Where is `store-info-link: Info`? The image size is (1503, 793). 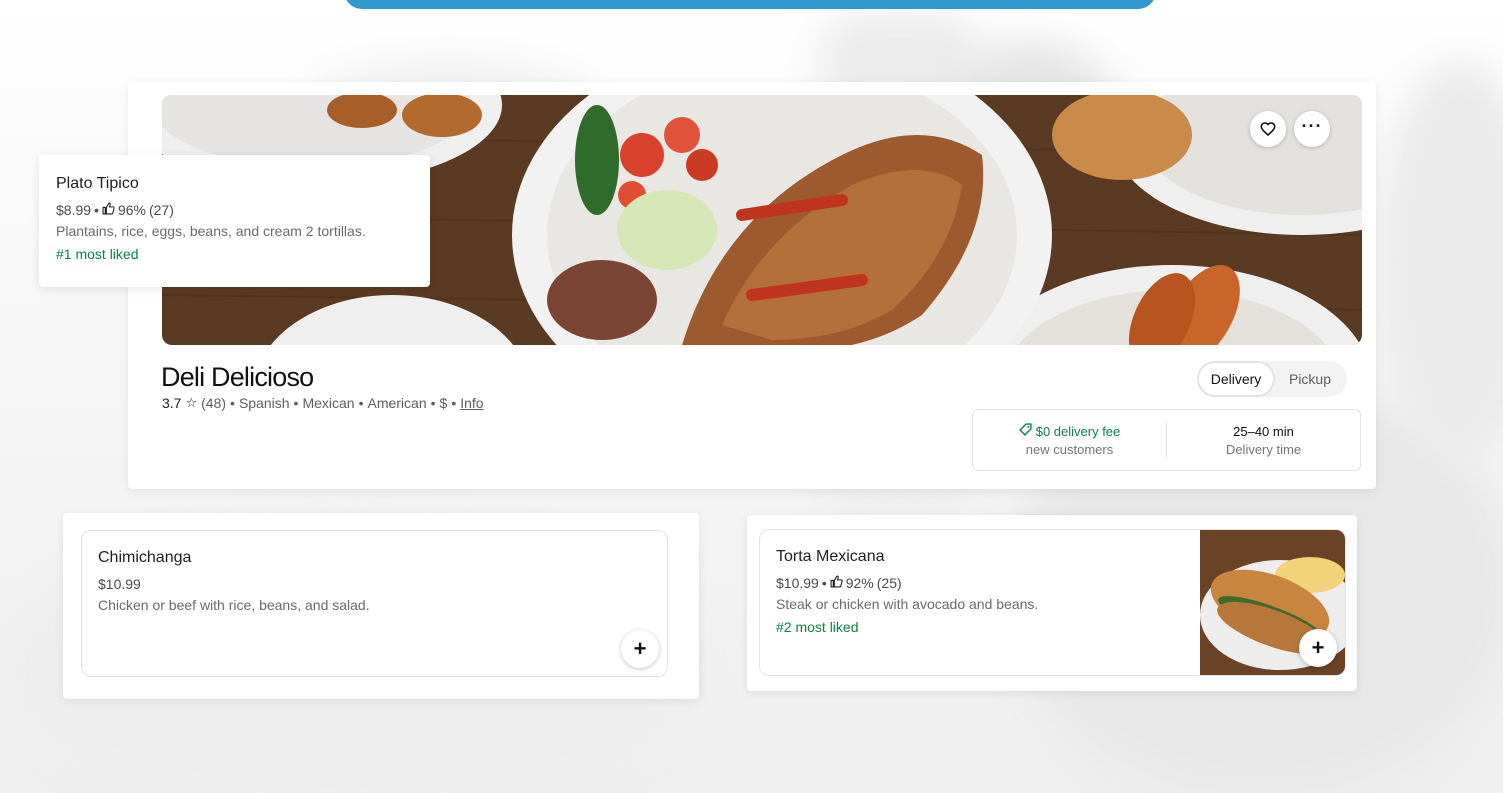 store-info-link: Info is located at coordinates (471, 403).